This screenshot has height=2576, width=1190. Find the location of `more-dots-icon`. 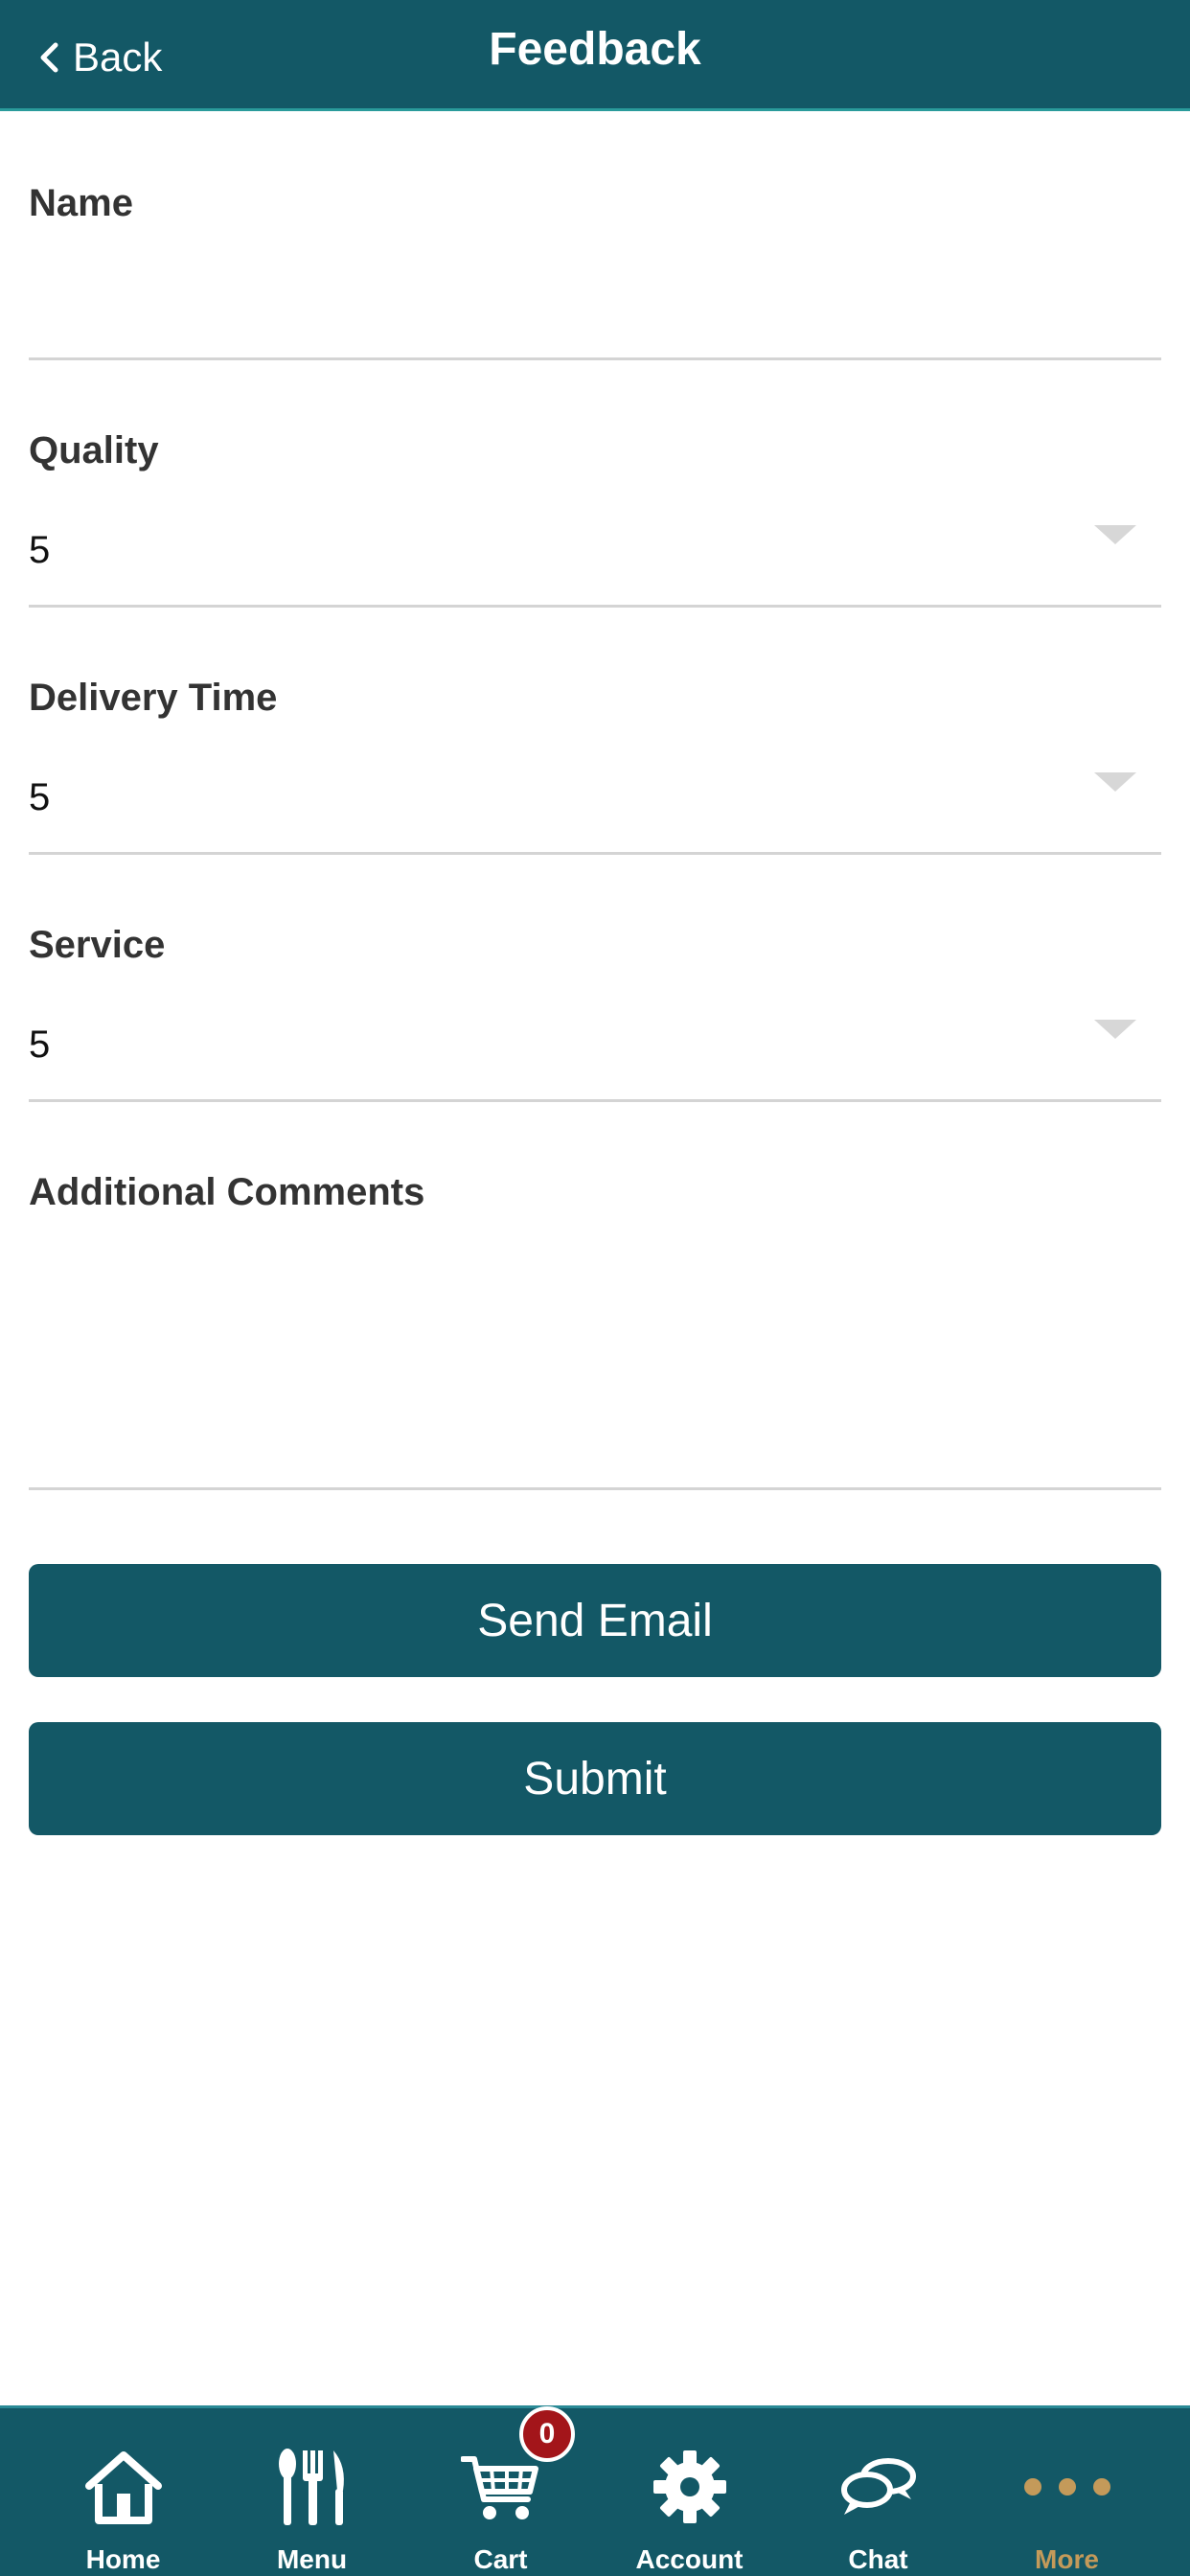

more-dots-icon is located at coordinates (1067, 2487).